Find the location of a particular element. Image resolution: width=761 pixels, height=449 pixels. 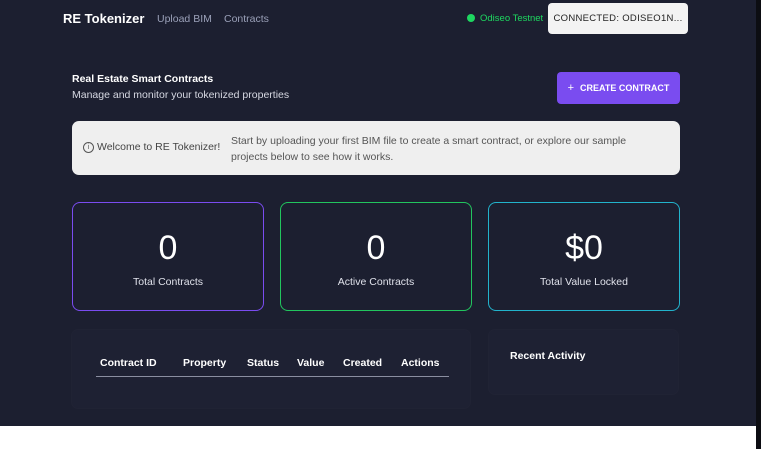

create-contract-label: CREATE CONTRACT is located at coordinates (625, 88).